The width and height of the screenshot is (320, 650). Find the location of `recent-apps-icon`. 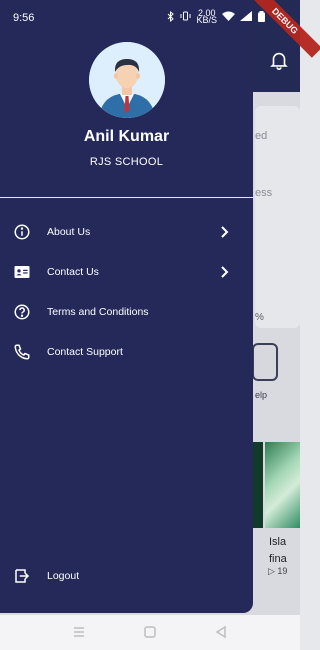

recent-apps-icon is located at coordinates (79, 632).